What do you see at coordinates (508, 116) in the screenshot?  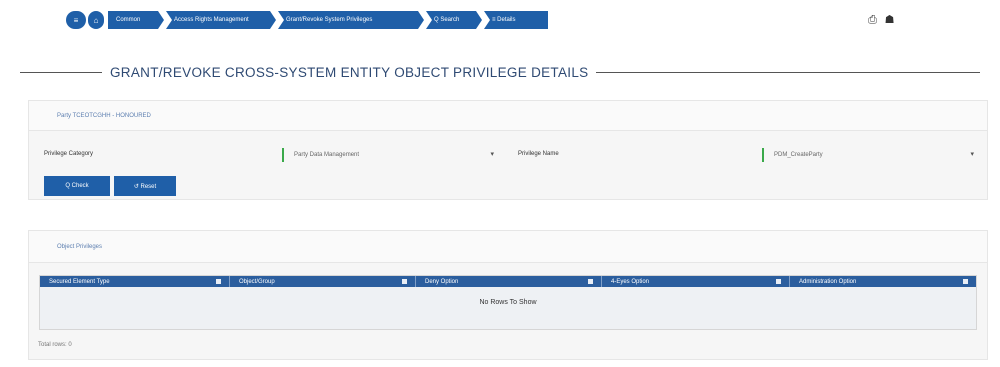 I see `party-header: Party TCEOTCGHH - HONOURED` at bounding box center [508, 116].